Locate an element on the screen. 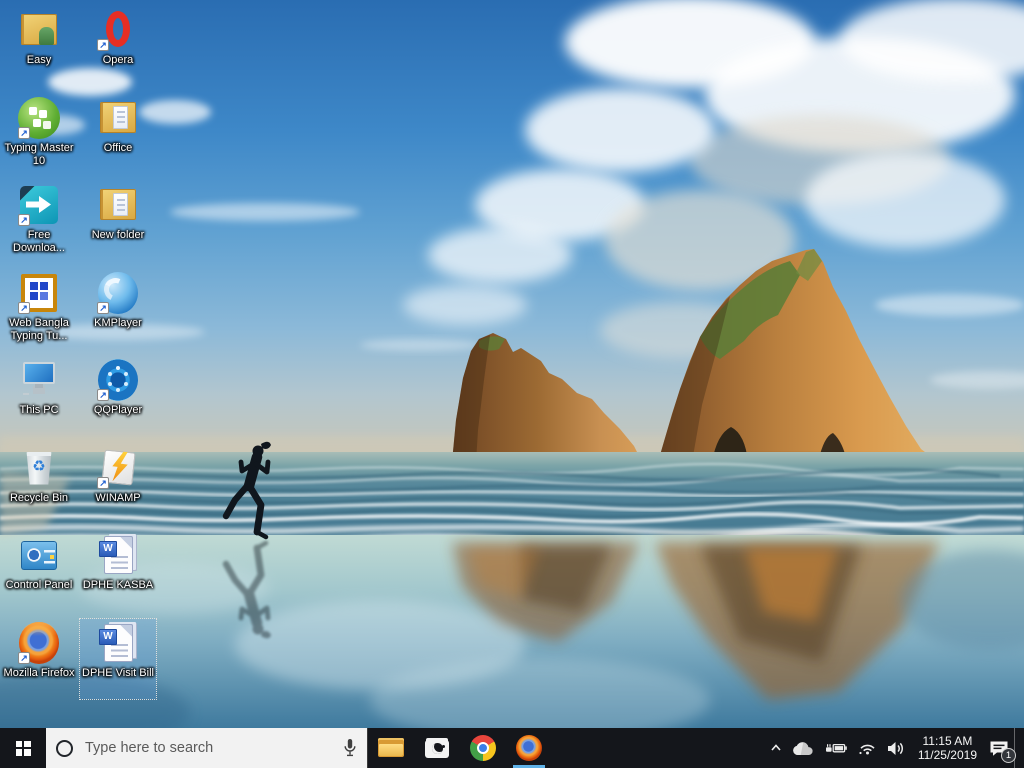 Image resolution: width=1024 pixels, height=768 pixels. desktop-icon-new-folder: New folder is located at coordinates (118, 221).